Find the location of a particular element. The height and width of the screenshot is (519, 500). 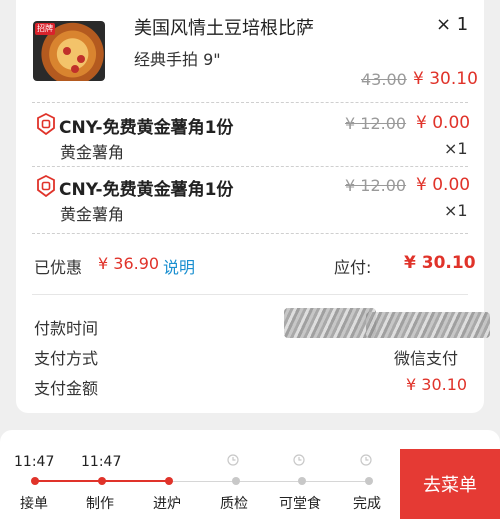

payment-method-label: 支付方式 is located at coordinates (66, 358).